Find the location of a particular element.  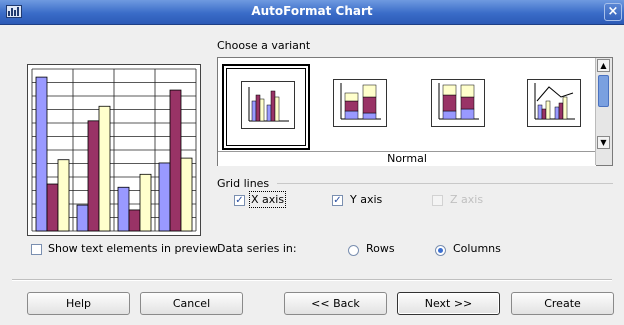

columns-radio is located at coordinates (440, 250).